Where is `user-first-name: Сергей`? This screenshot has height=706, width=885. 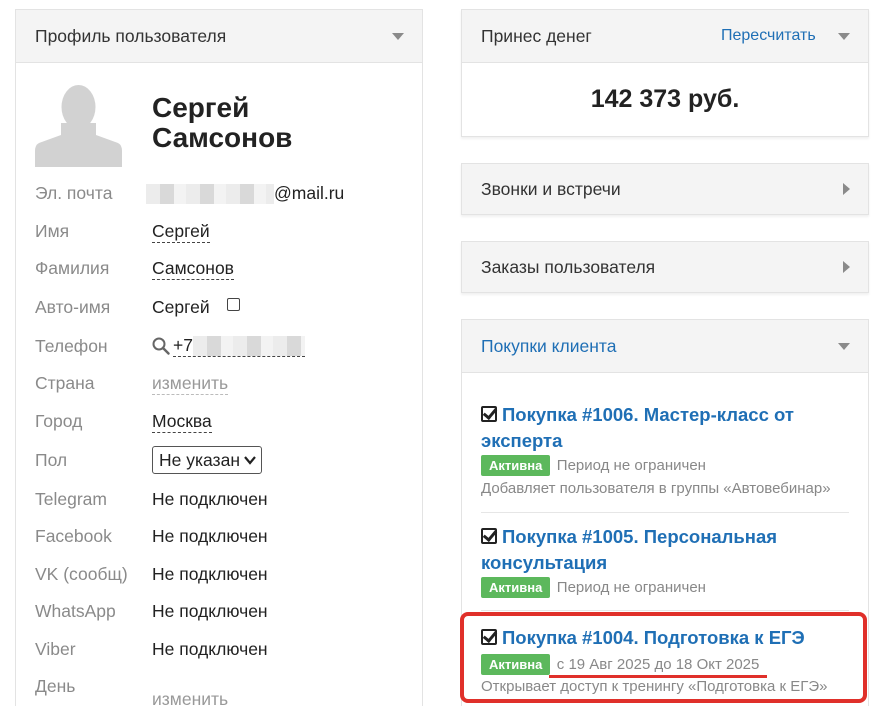 user-first-name: Сергей is located at coordinates (201, 107).